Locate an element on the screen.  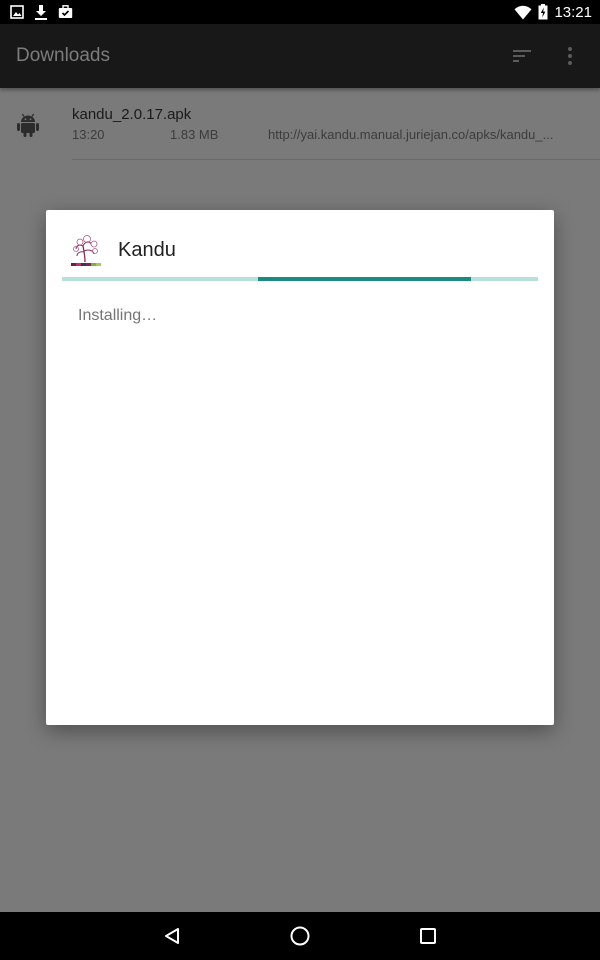
list-divider is located at coordinates (336, 159).